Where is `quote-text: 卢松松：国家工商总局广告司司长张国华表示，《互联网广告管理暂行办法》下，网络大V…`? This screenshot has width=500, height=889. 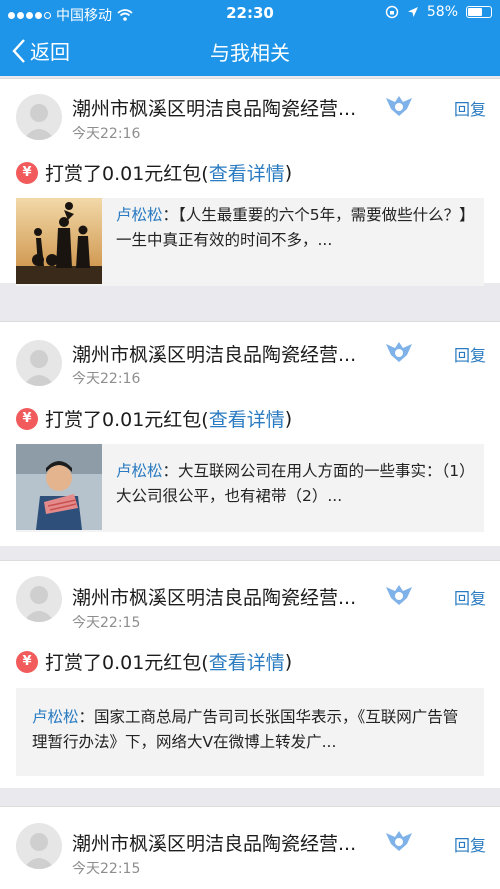 quote-text: 卢松松：国家工商总局广告司司长张国华表示，《互联网广告管理暂行办法》下，网络大V… is located at coordinates (252, 730).